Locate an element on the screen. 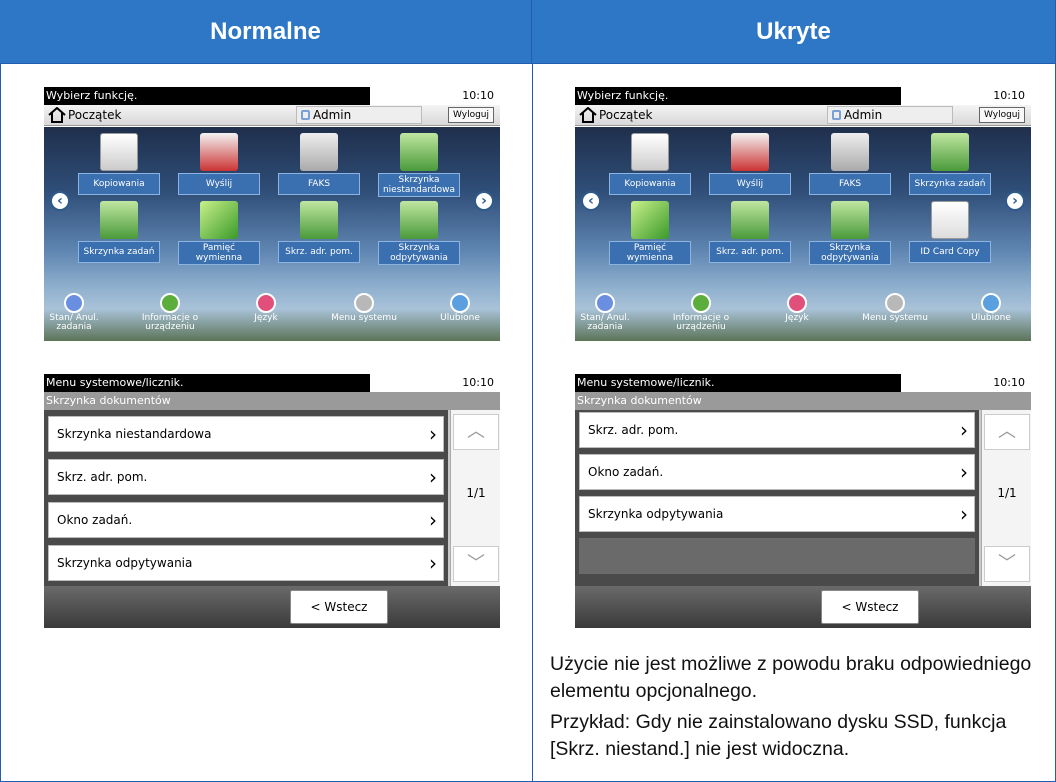 This screenshot has height=782, width=1056. id-card-icon is located at coordinates (950, 220).